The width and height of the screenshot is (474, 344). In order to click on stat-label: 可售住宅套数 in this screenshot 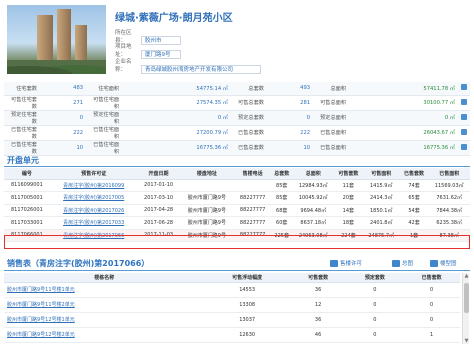, I will do `click(22, 103)`.